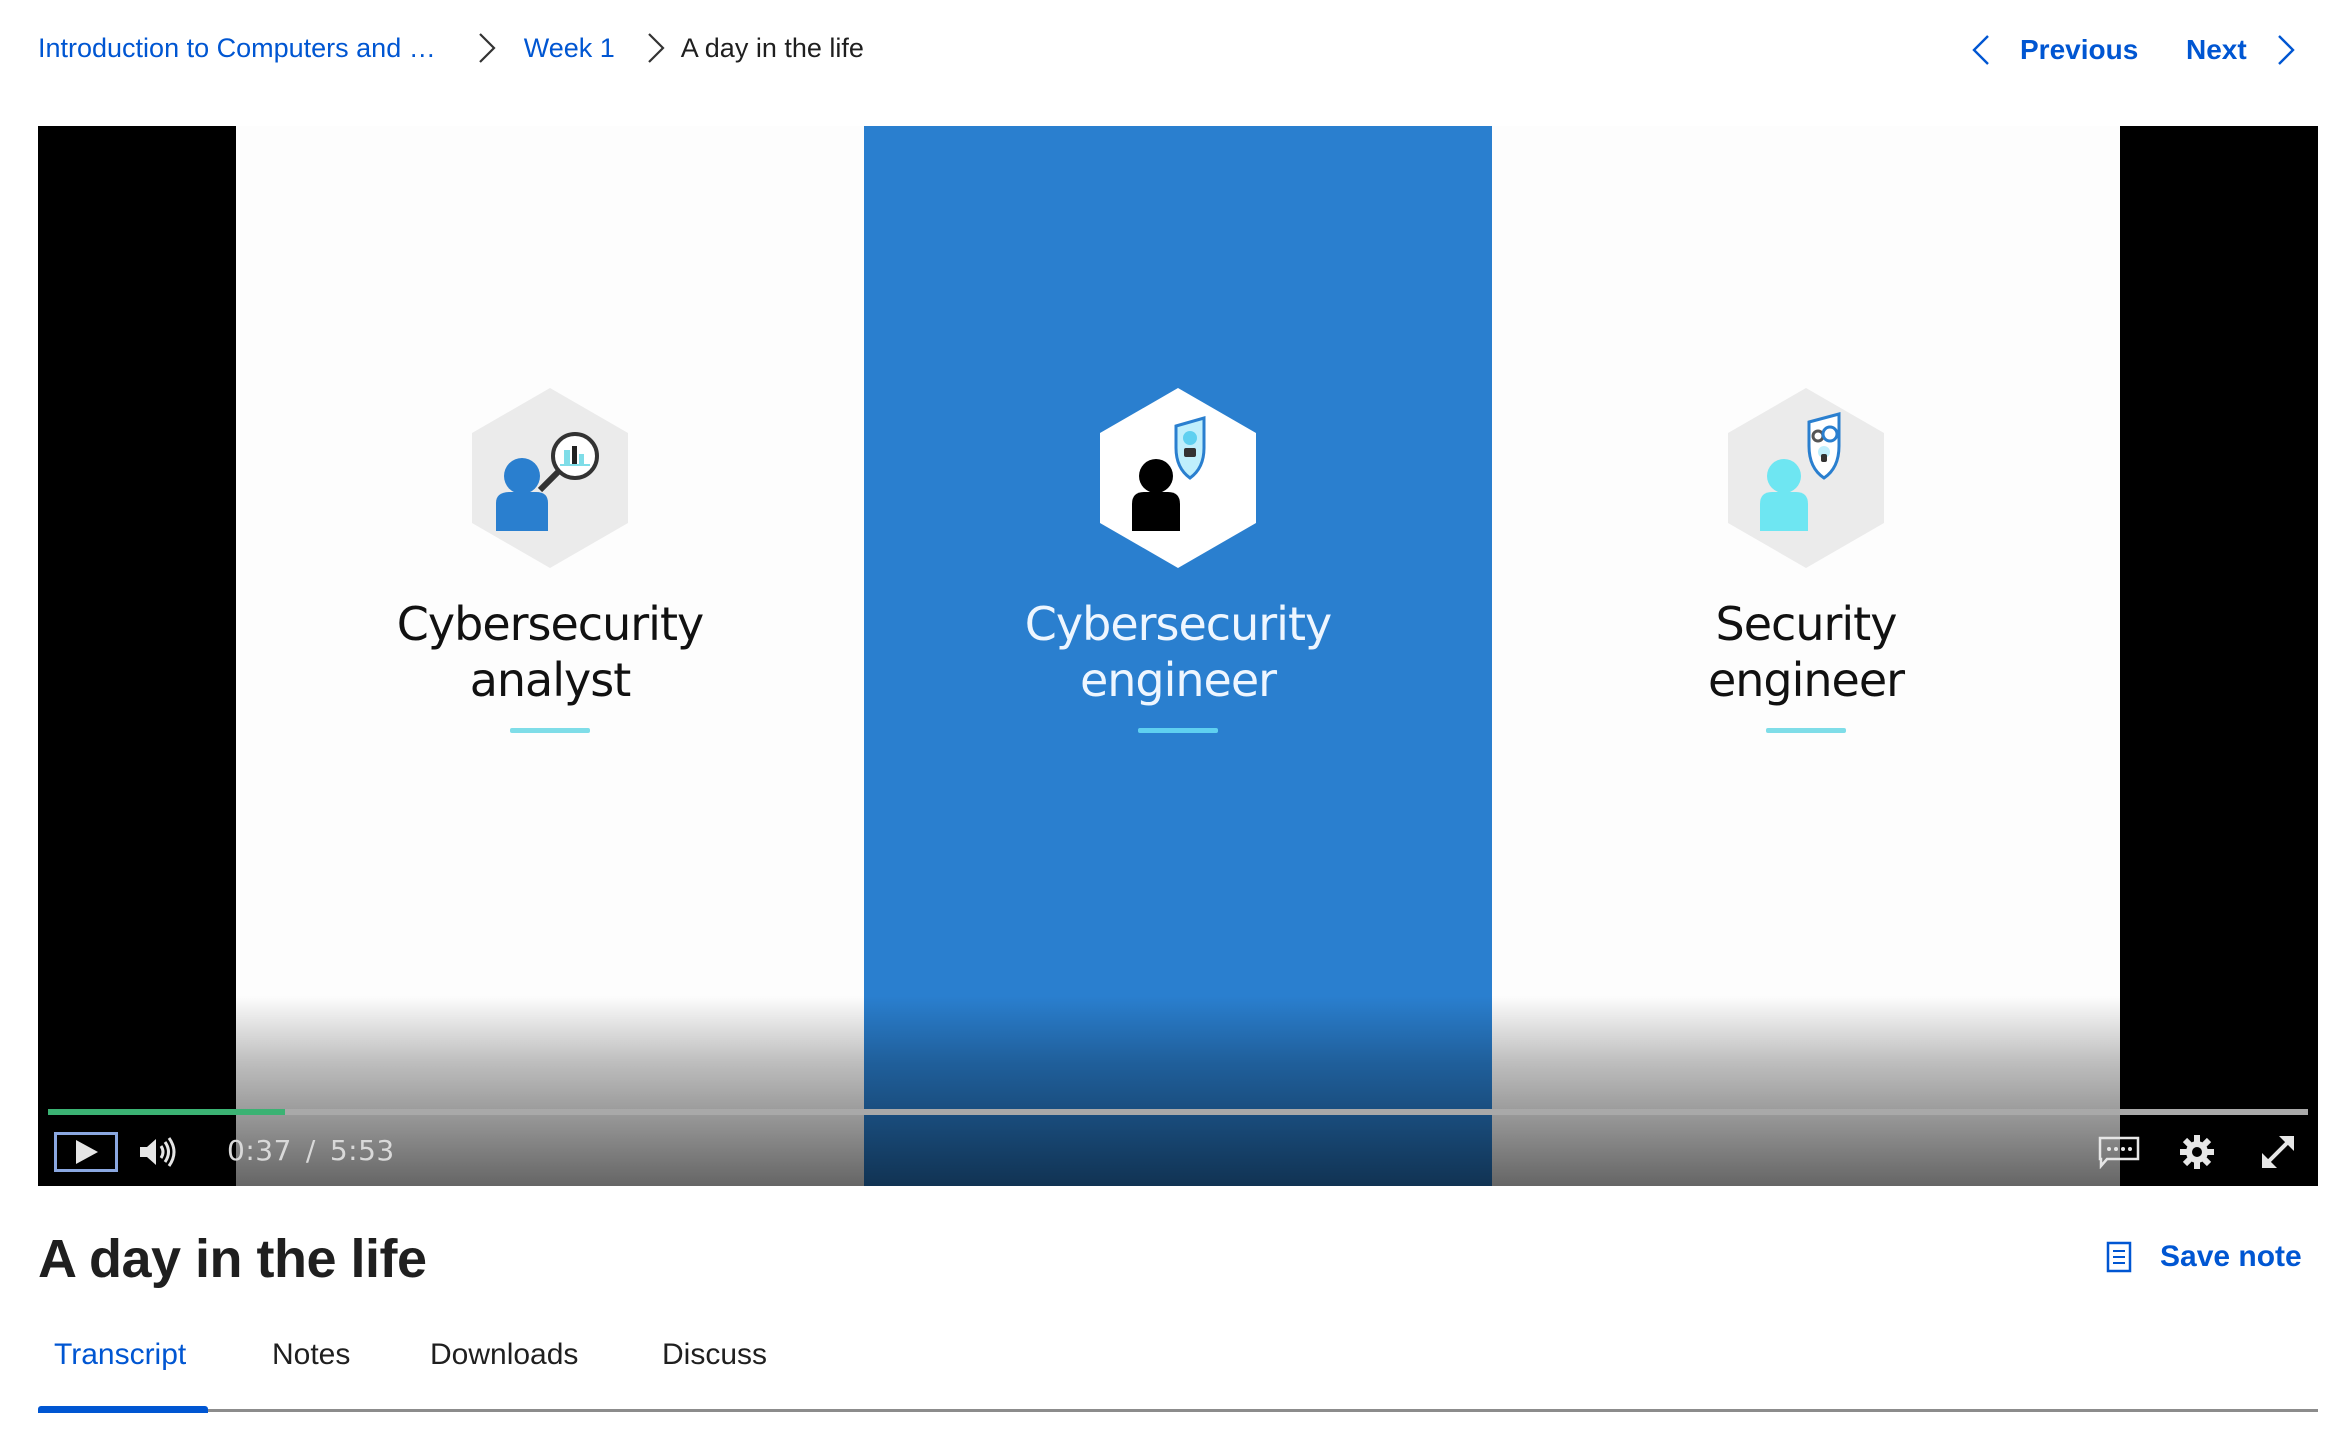 The image size is (2346, 1442). What do you see at coordinates (1806, 624) in the screenshot?
I see `role-title-line1: Security` at bounding box center [1806, 624].